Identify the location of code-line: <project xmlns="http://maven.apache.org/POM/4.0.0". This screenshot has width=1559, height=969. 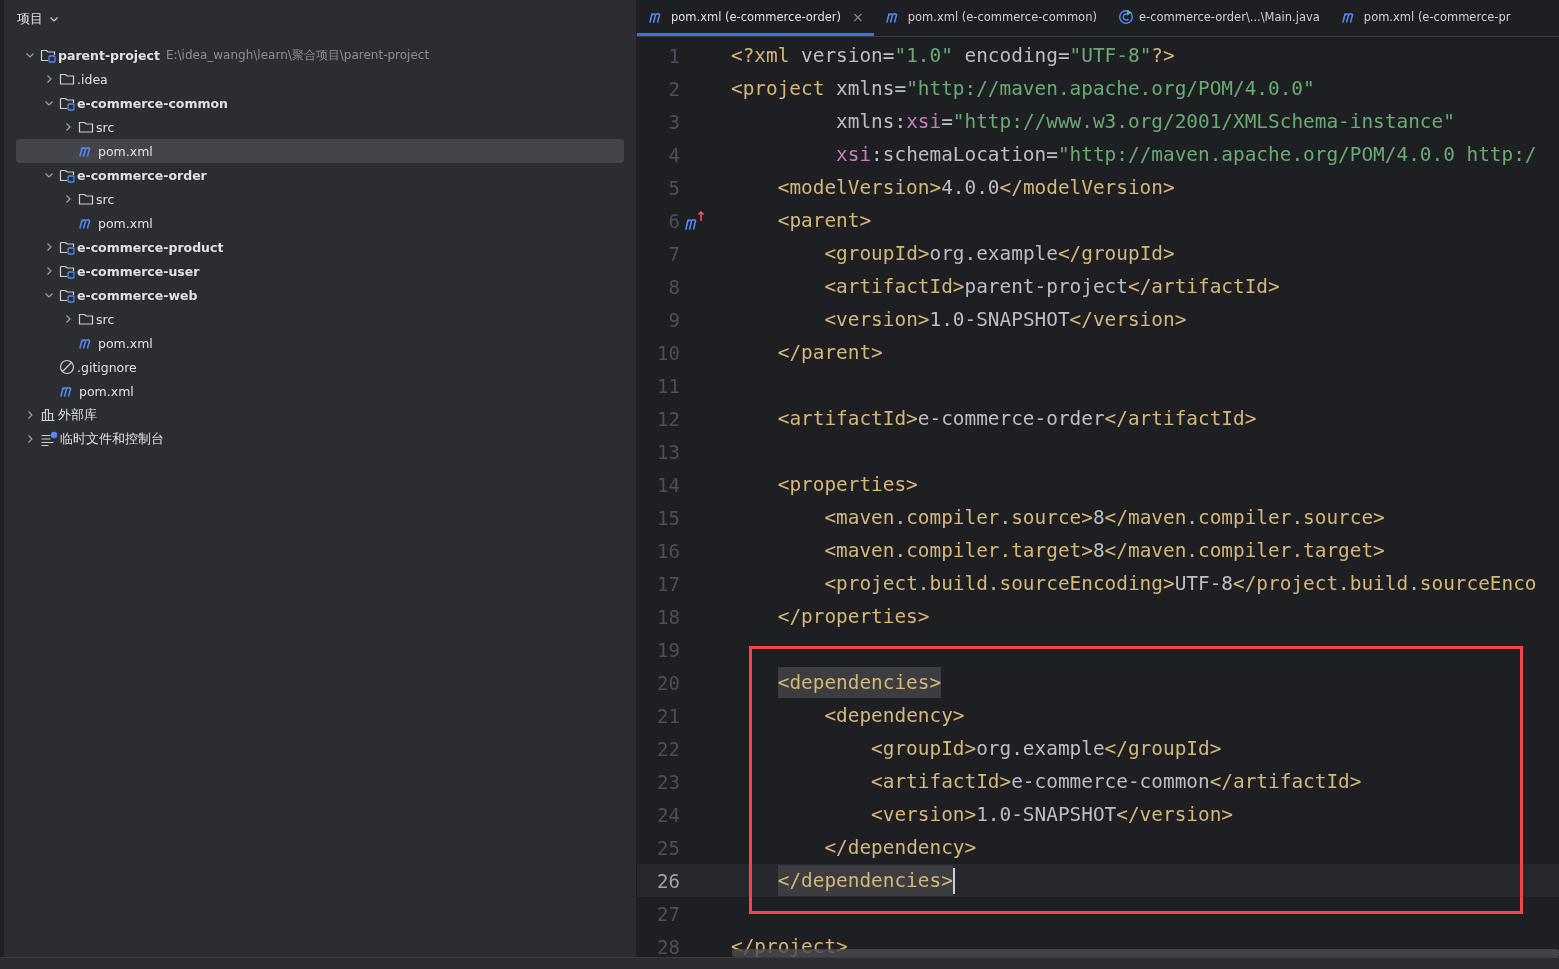
(1023, 89).